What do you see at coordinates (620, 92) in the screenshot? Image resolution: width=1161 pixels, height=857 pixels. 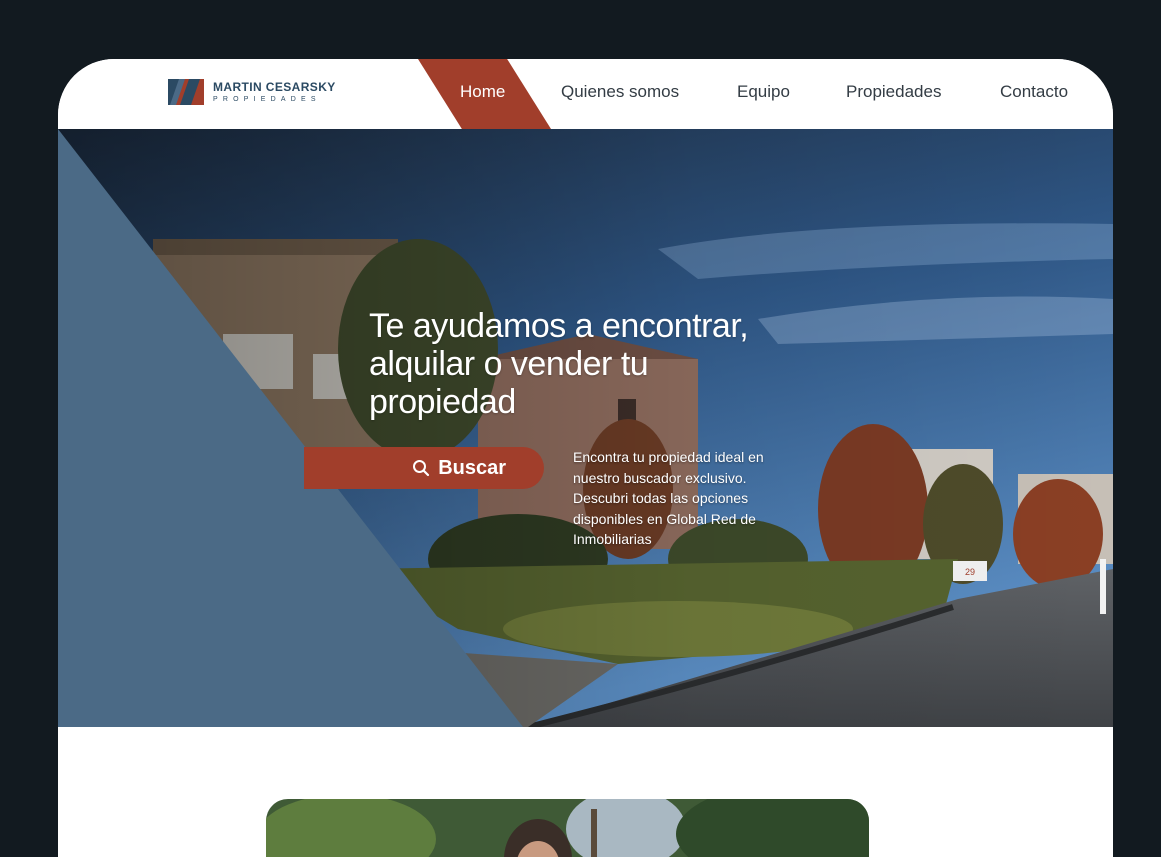 I see `nav-quienes-somos: Quienes somos` at bounding box center [620, 92].